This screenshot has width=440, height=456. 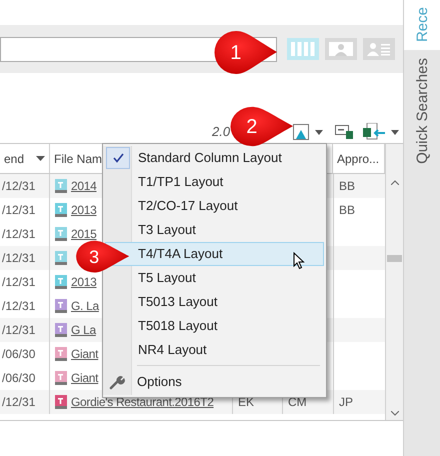 I want to click on excel-import-icon, so click(x=374, y=132).